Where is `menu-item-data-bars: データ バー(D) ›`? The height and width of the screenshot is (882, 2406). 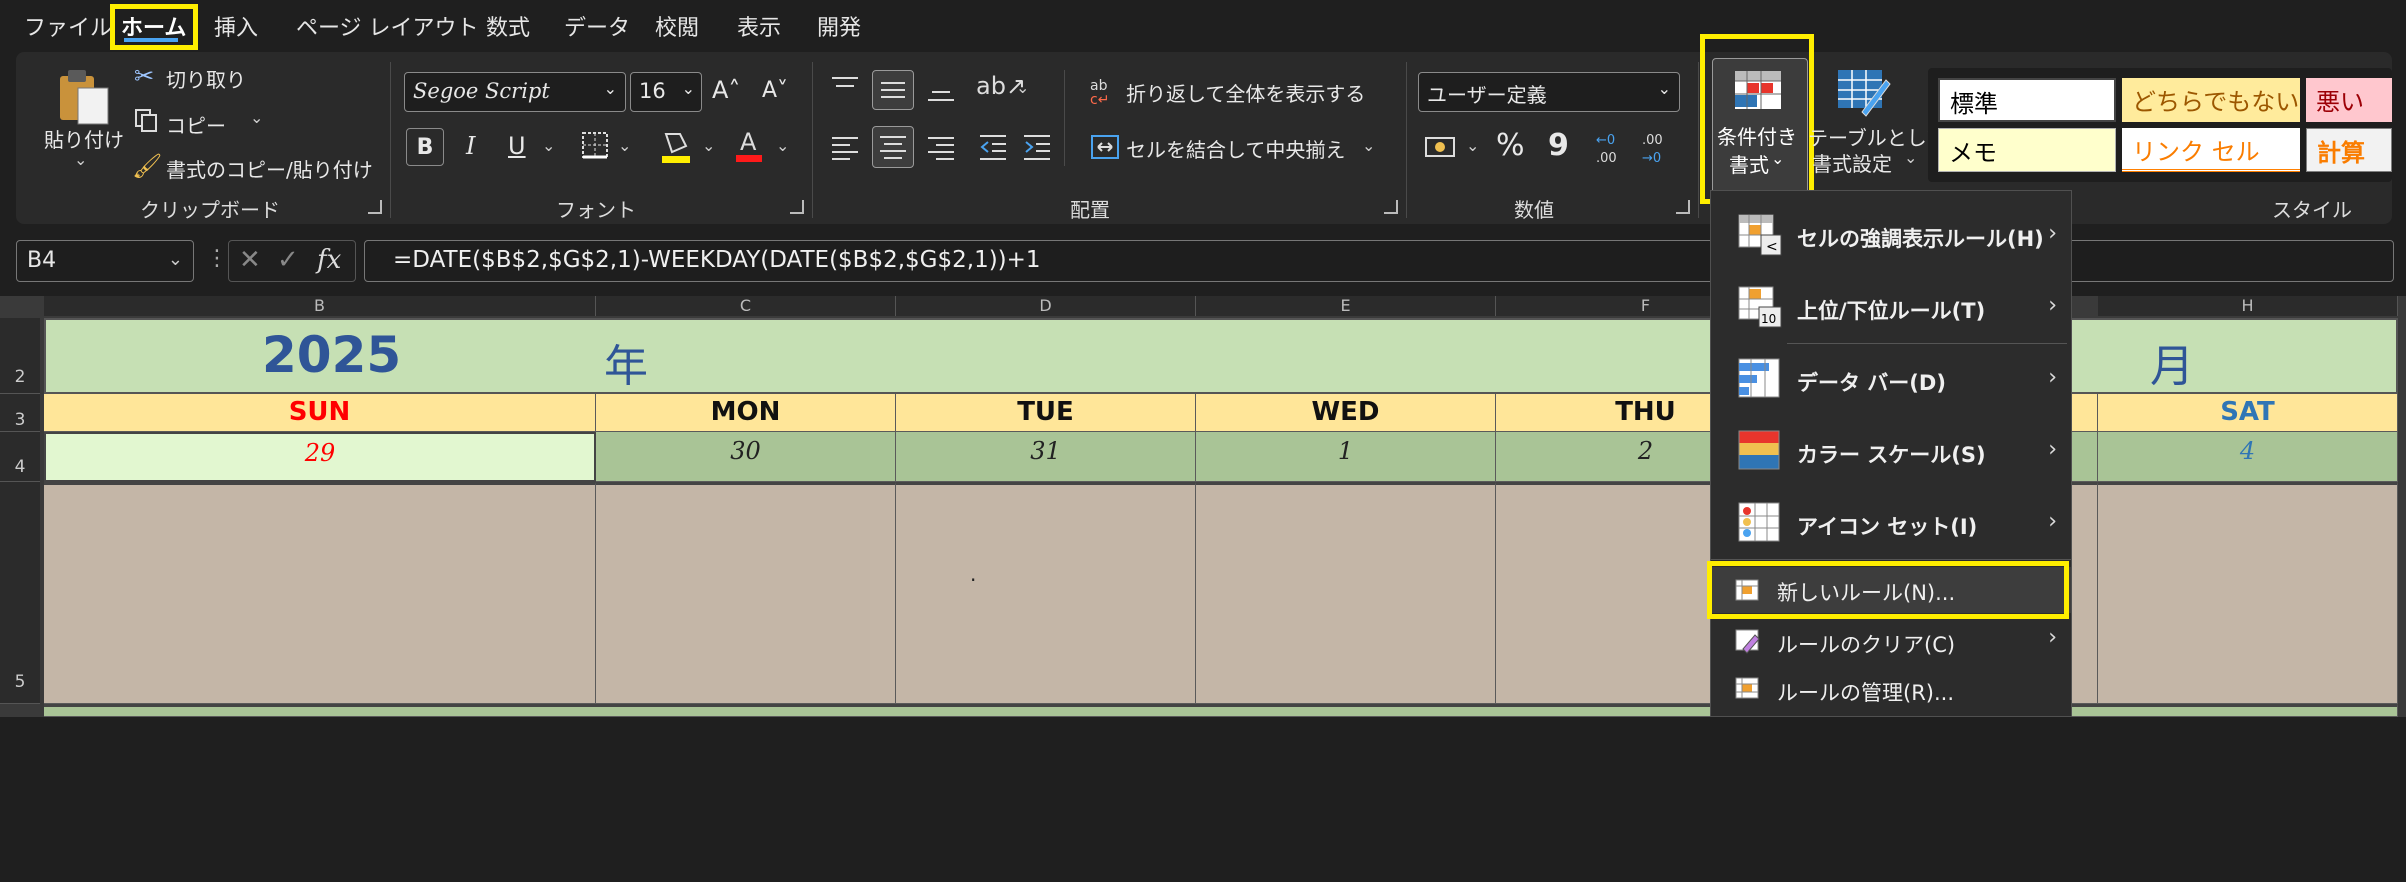
menu-item-data-bars: データ バー(D) › is located at coordinates (1891, 379).